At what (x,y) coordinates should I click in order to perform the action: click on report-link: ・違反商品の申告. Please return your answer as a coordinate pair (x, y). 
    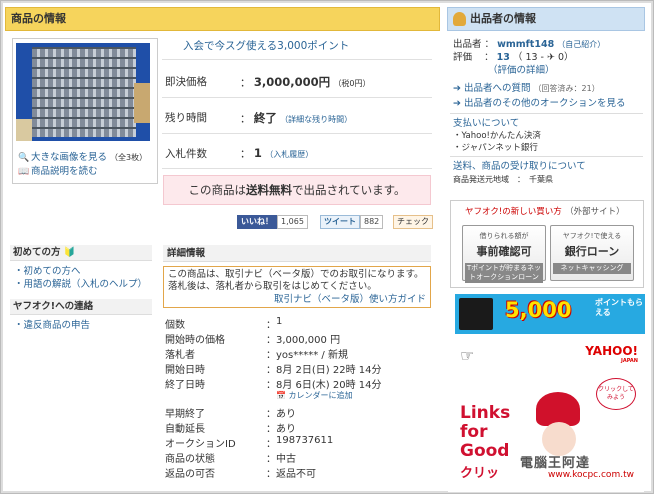
    Looking at the image, I should click on (52, 325).